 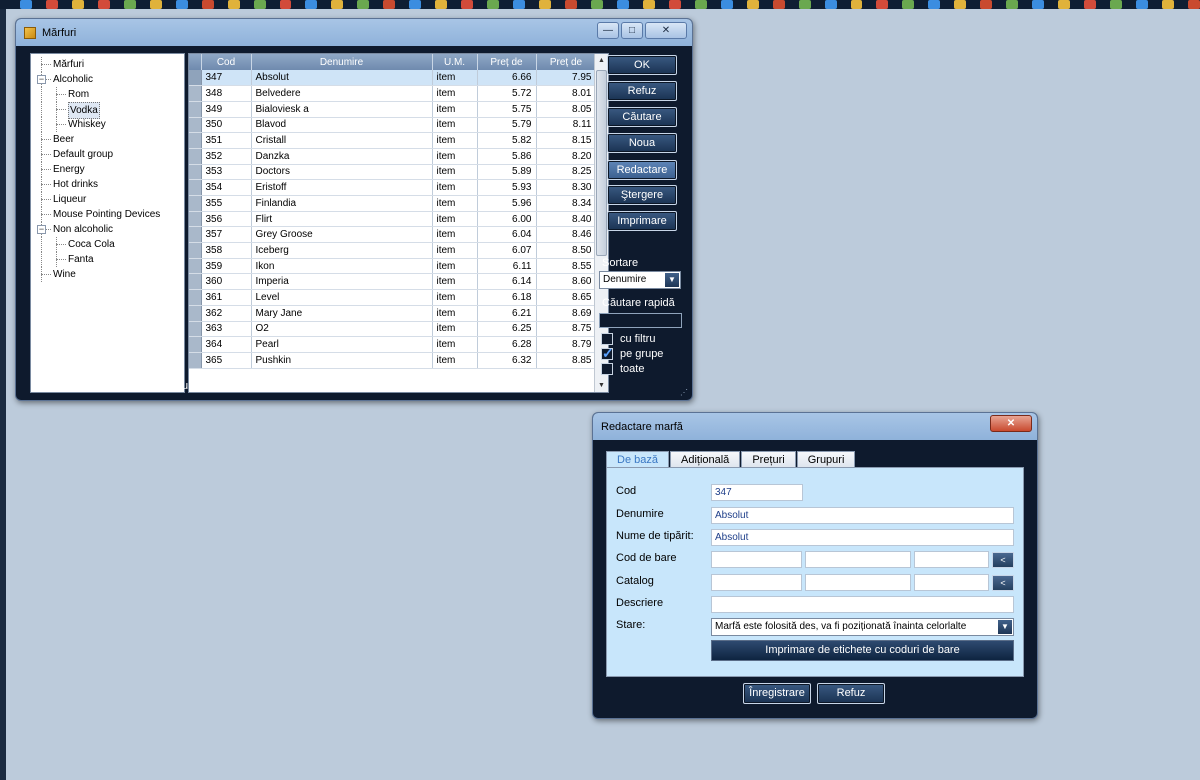 What do you see at coordinates (826, 459) in the screenshot?
I see `tab-grupuri: Grupuri` at bounding box center [826, 459].